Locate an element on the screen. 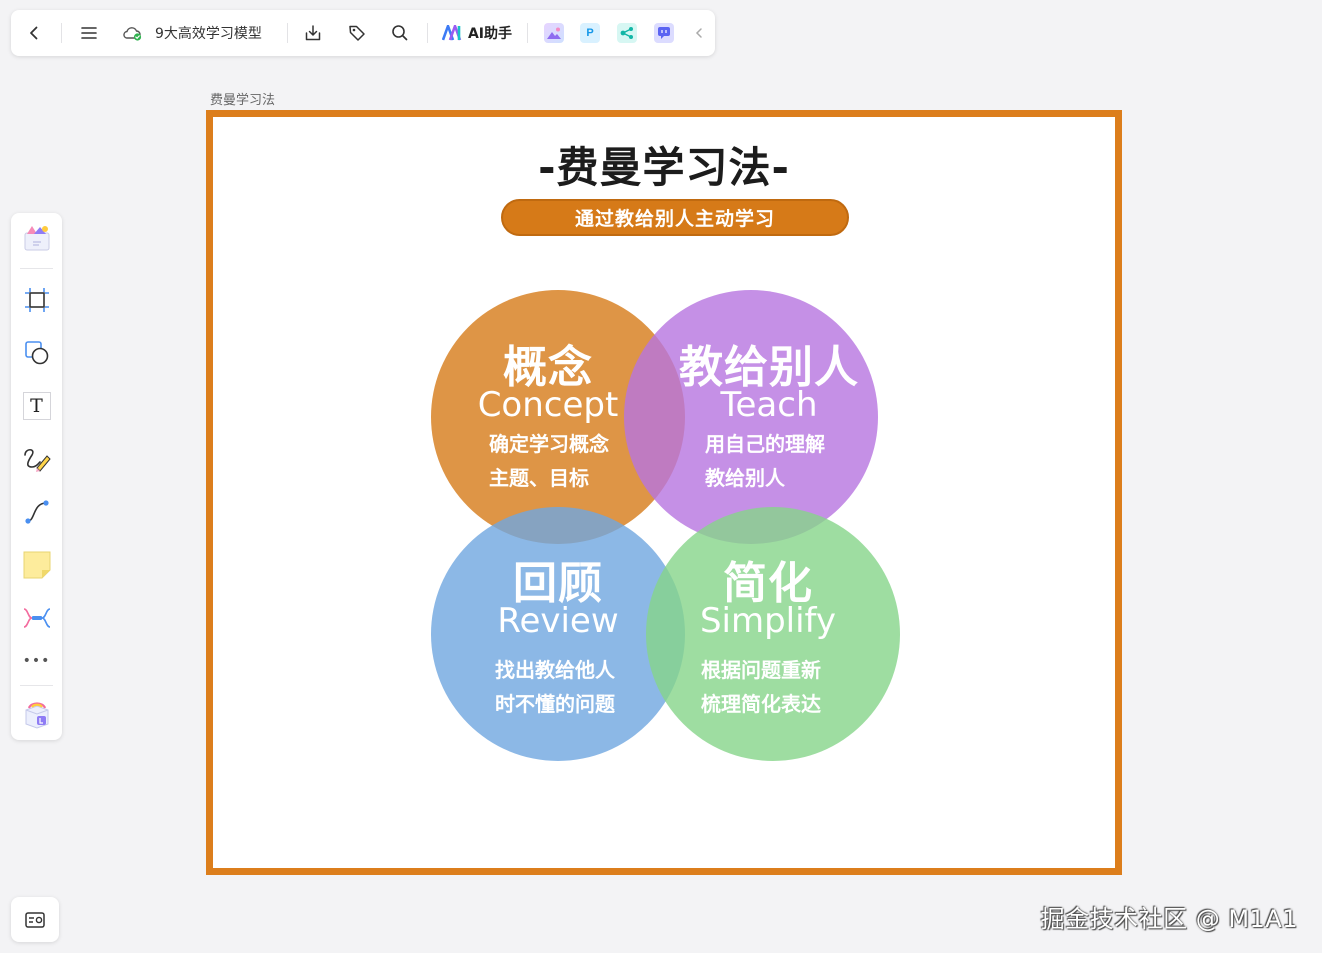 The image size is (1322, 953). teach-english: Teach is located at coordinates (769, 405).